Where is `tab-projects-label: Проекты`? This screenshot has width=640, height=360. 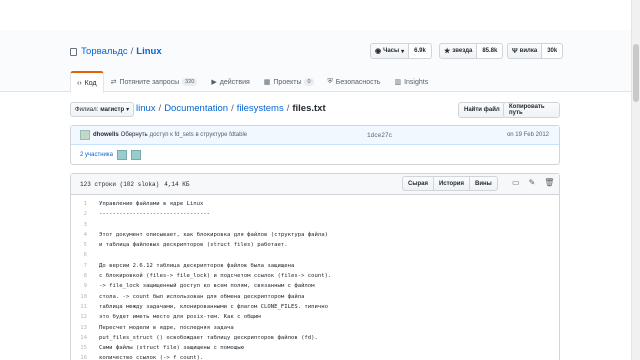
tab-projects-label: Проекты is located at coordinates (287, 82).